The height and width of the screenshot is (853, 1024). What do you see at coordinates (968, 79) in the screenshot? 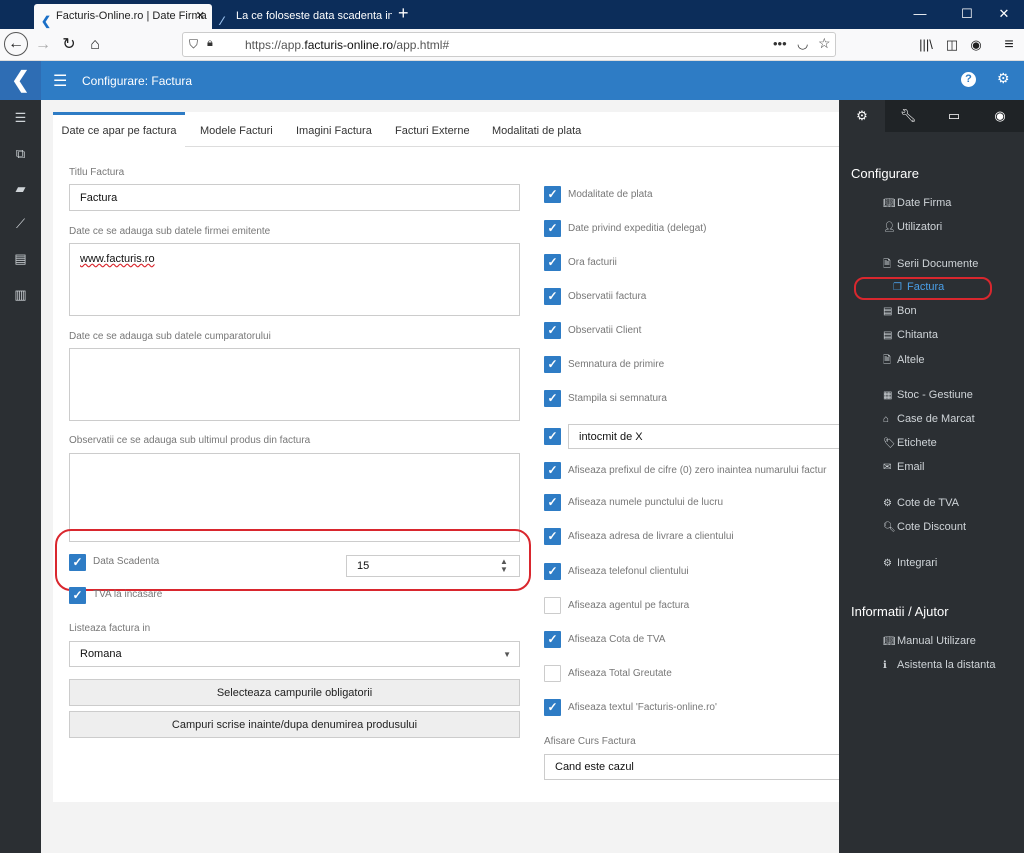
I see `help-icon: ?` at bounding box center [968, 79].